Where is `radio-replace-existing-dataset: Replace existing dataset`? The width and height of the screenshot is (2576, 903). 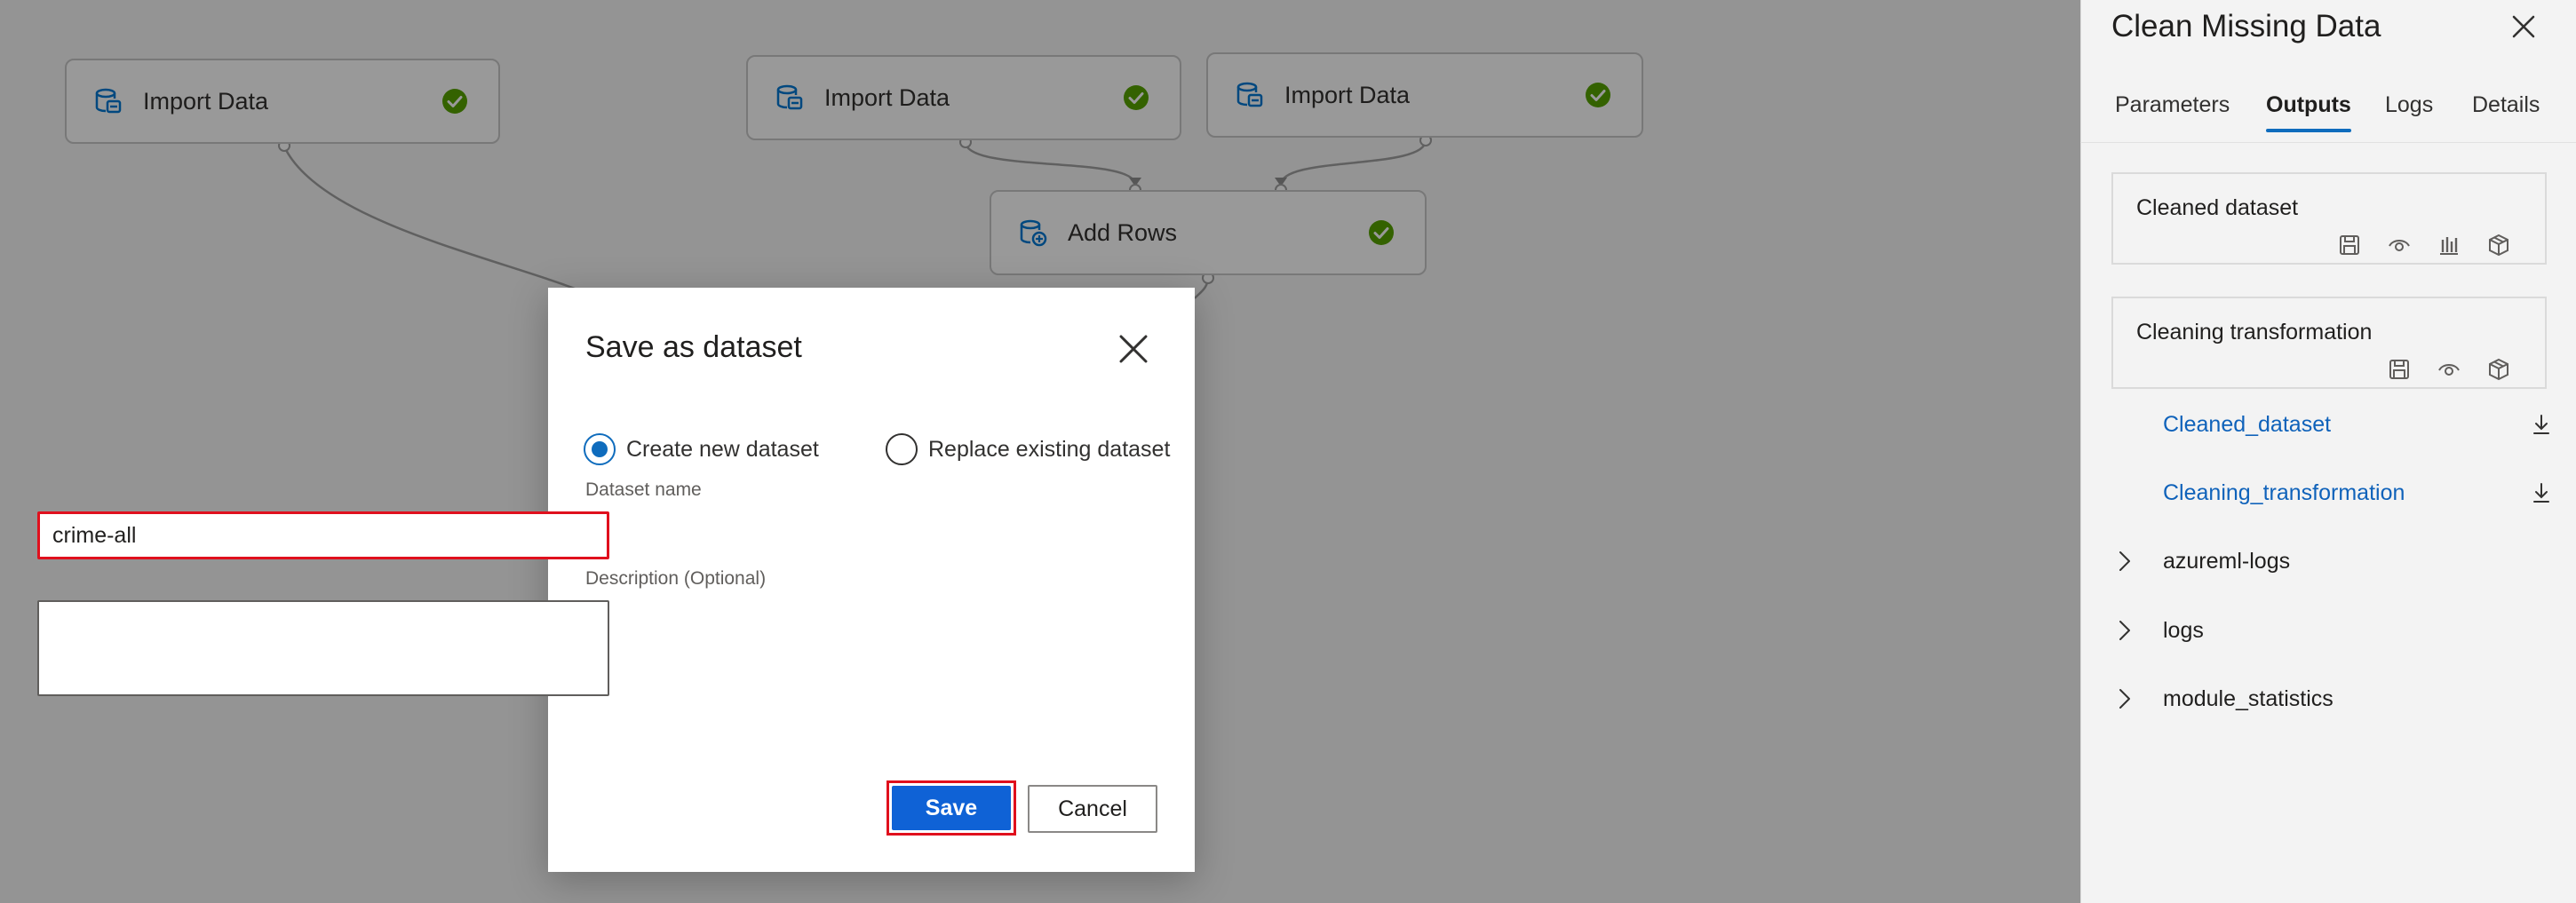 radio-replace-existing-dataset: Replace existing dataset is located at coordinates (1028, 449).